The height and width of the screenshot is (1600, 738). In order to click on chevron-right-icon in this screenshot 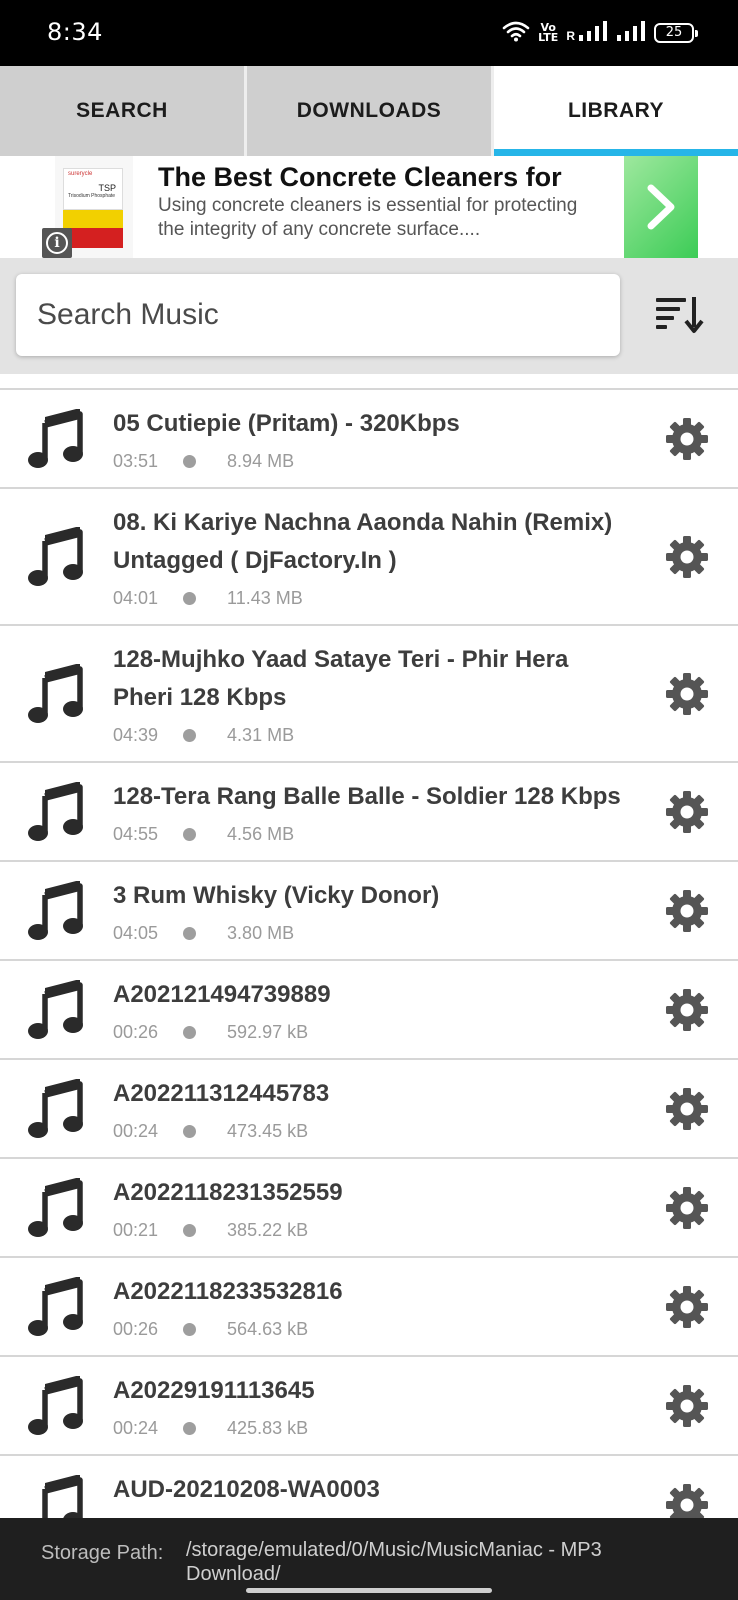, I will do `click(661, 207)`.